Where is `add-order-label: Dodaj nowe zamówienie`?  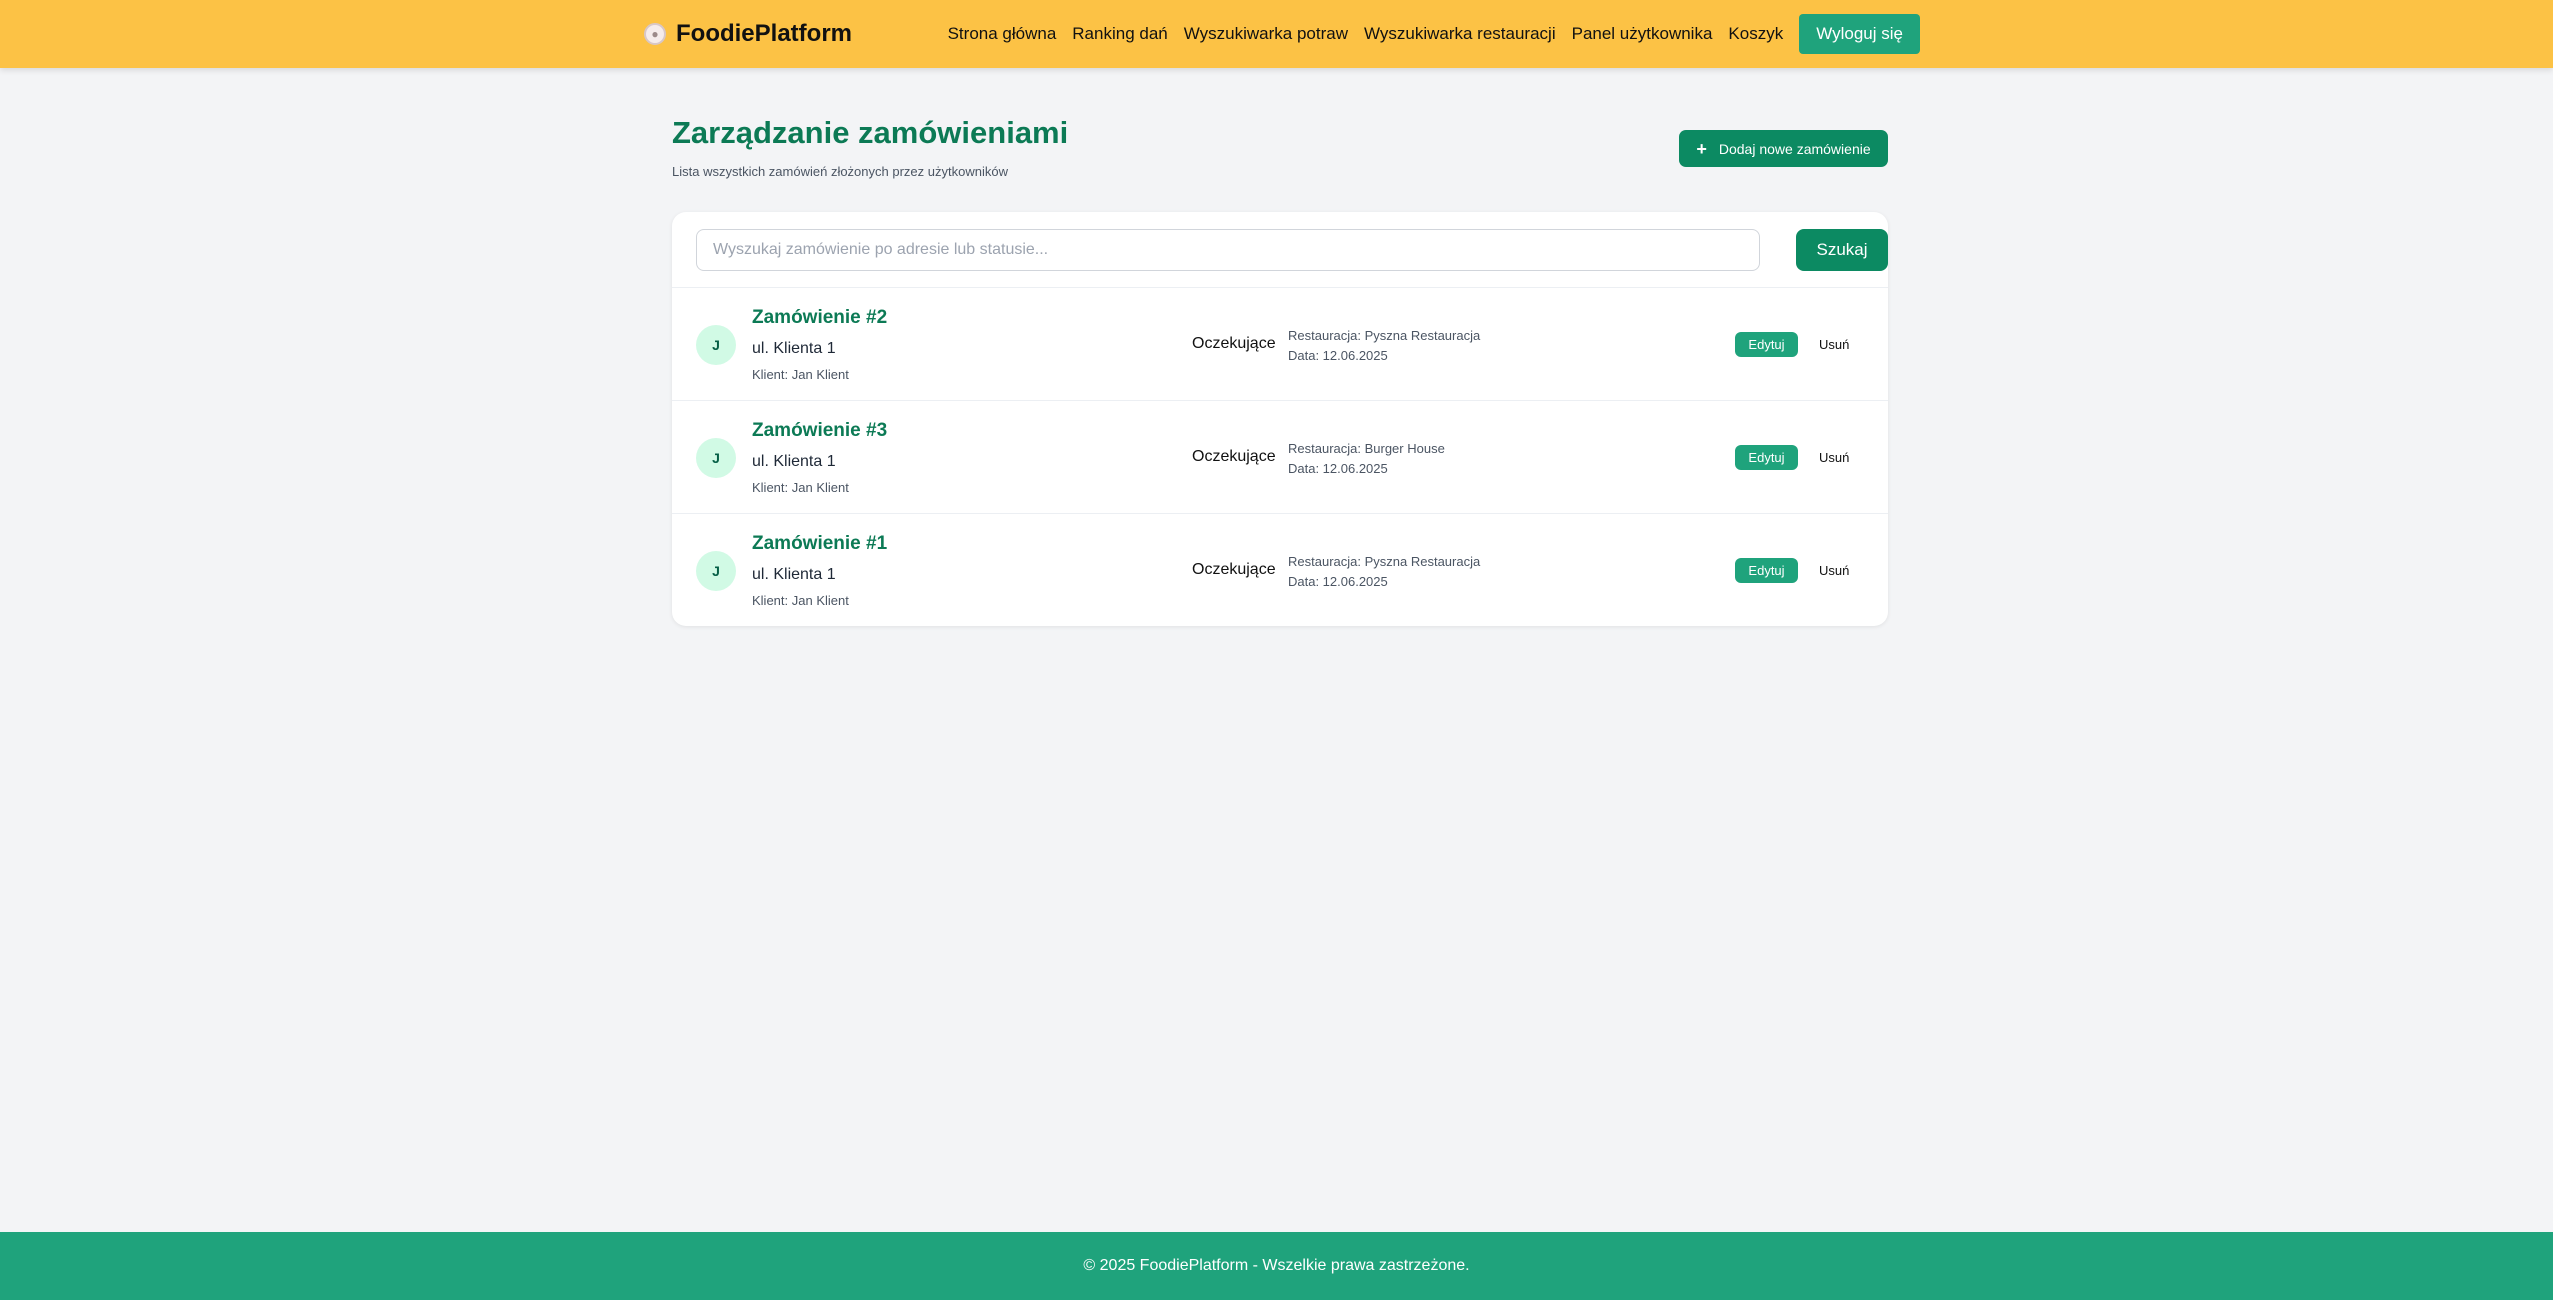 add-order-label: Dodaj nowe zamówienie is located at coordinates (1794, 148).